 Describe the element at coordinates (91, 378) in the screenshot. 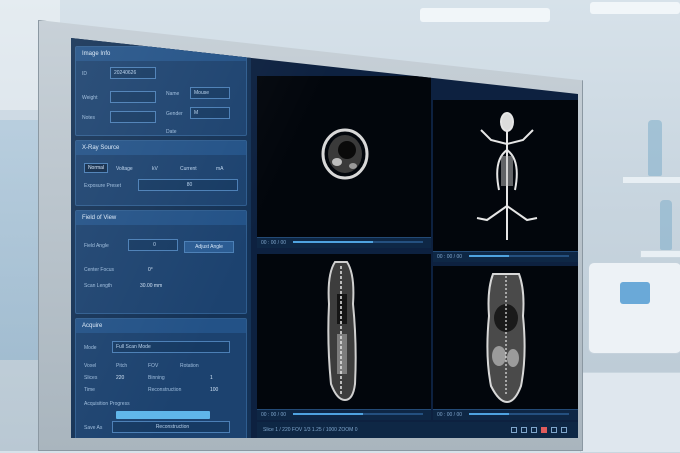

I see `acq-label: Slices` at that location.